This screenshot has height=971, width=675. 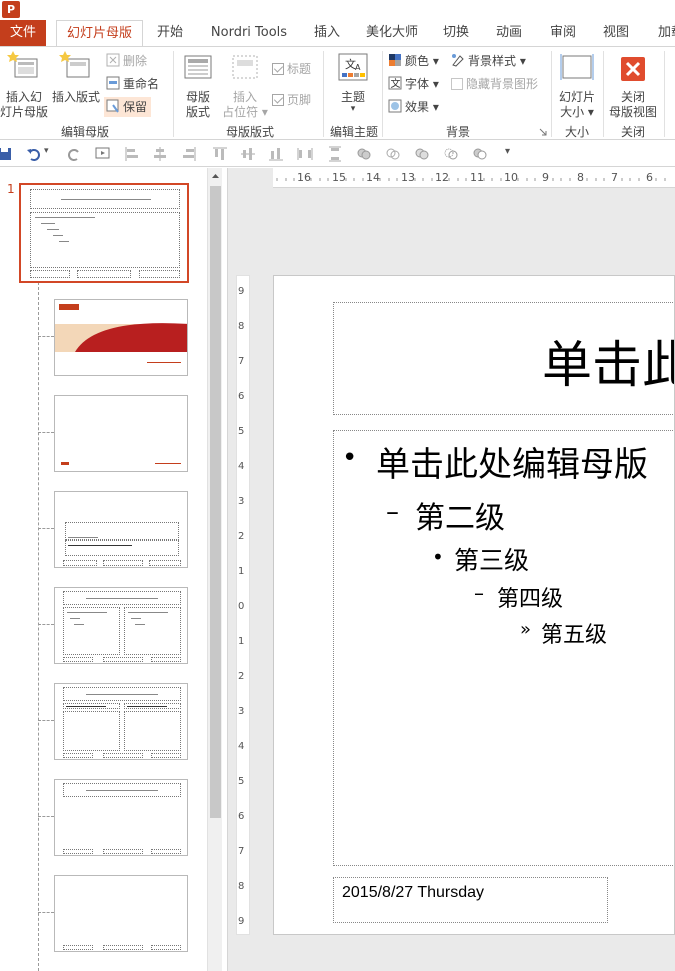 I want to click on slide-size-button: 幻灯片 大小 ▾, so click(x=577, y=85).